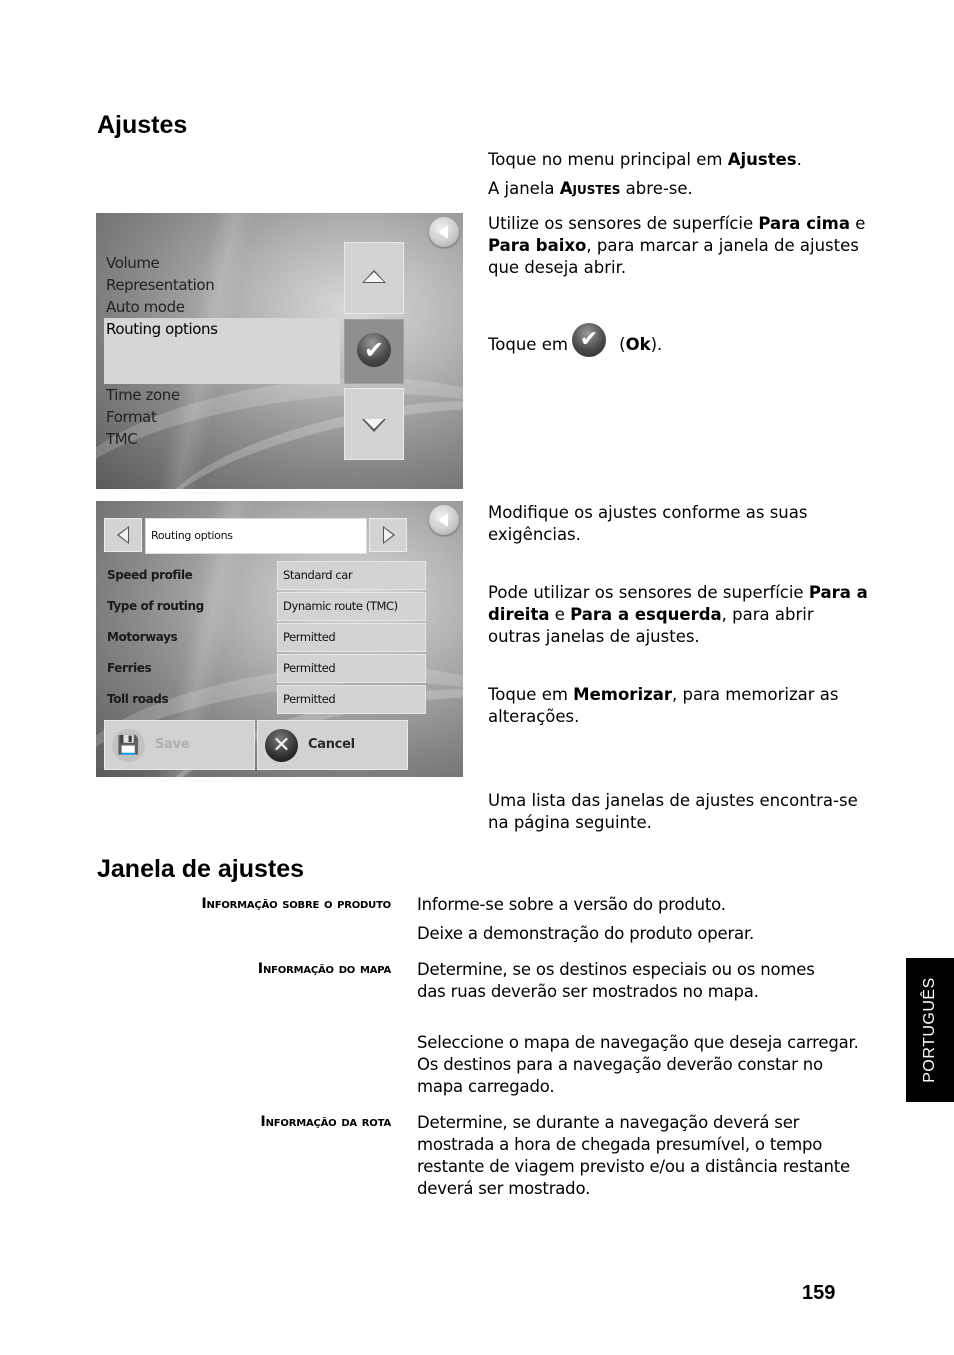 Image resolution: width=954 pixels, height=1355 pixels. Describe the element at coordinates (537, 245) in the screenshot. I see `bold-term: Para baixo` at that location.